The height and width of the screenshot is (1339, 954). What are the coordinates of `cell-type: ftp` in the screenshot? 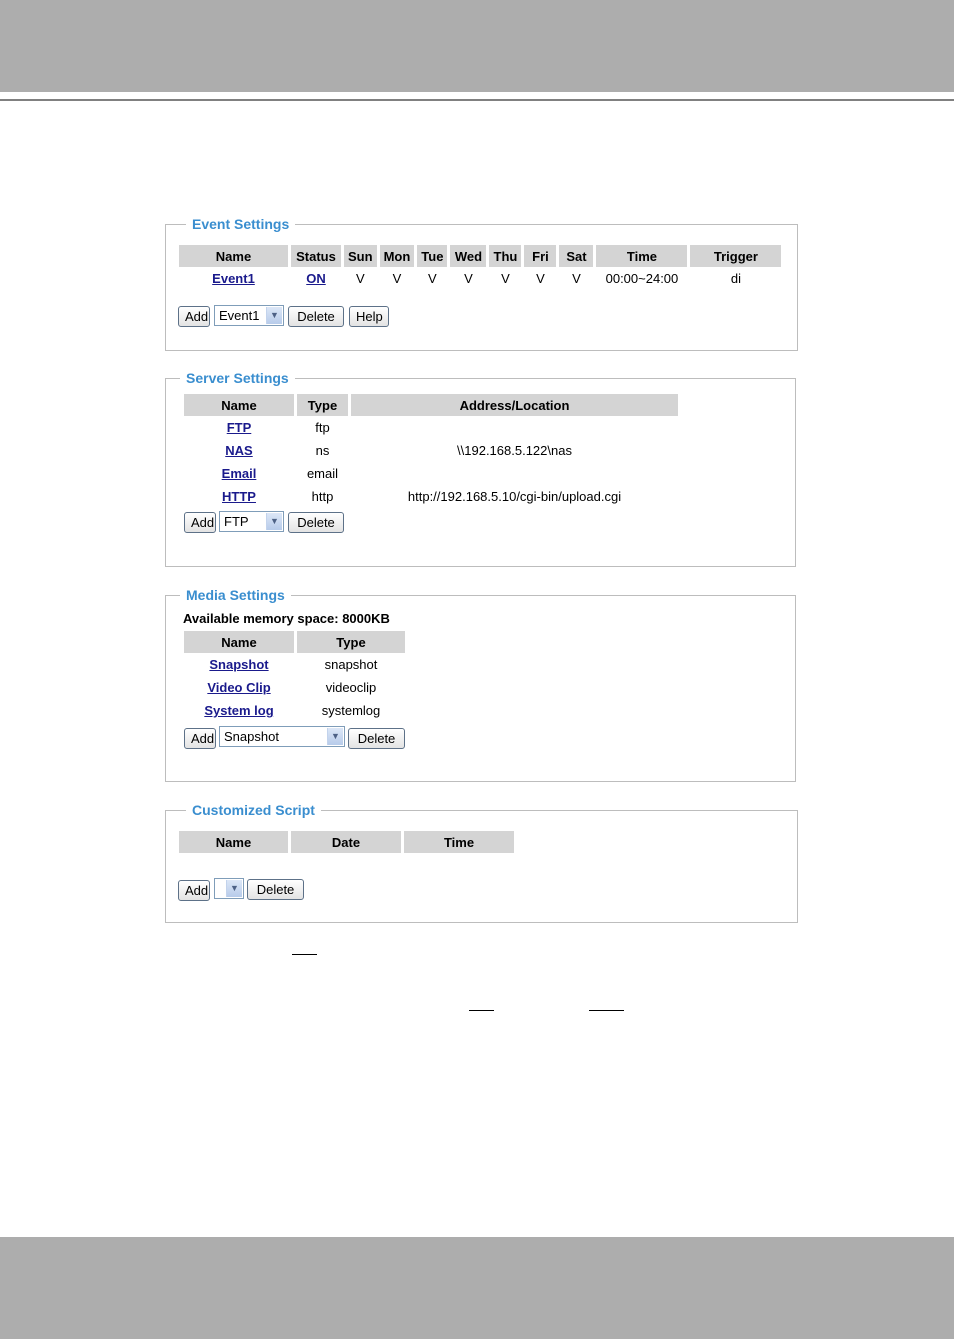 It's located at (322, 427).